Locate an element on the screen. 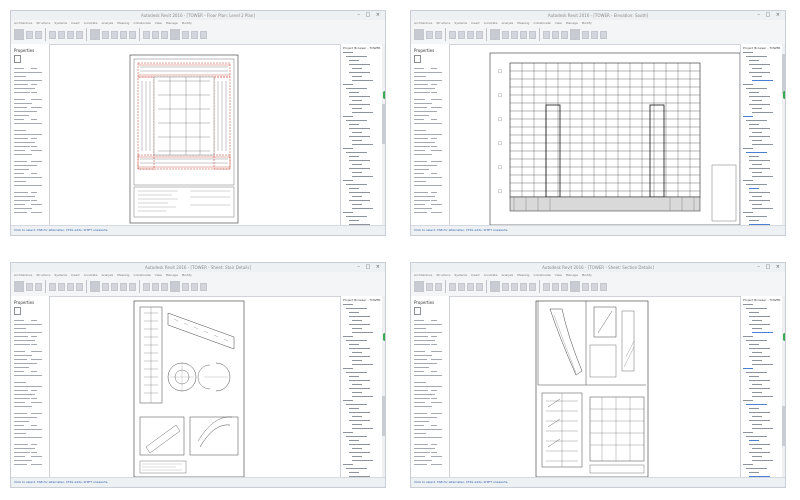 Image resolution: width=800 pixels, height=500 pixels. project-browser: Project Browser - TOWER is located at coordinates (762, 135).